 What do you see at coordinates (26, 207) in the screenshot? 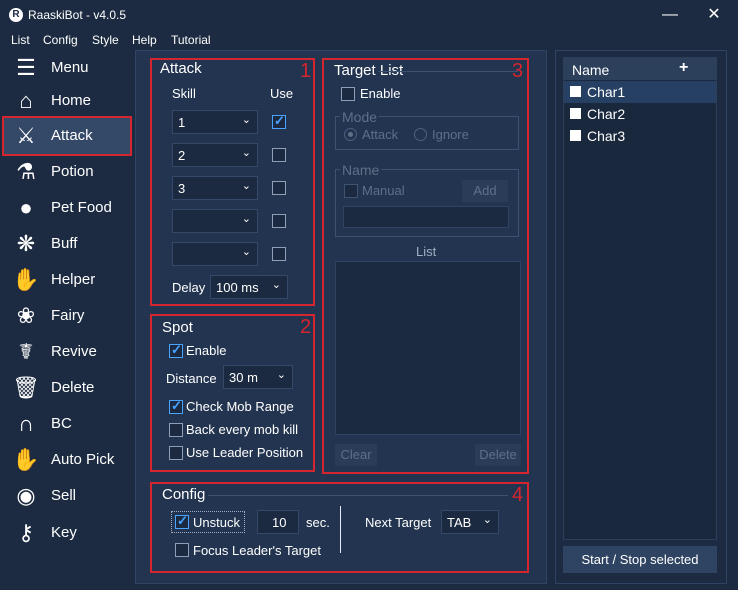
I see `pet-food-icon: ●` at bounding box center [26, 207].